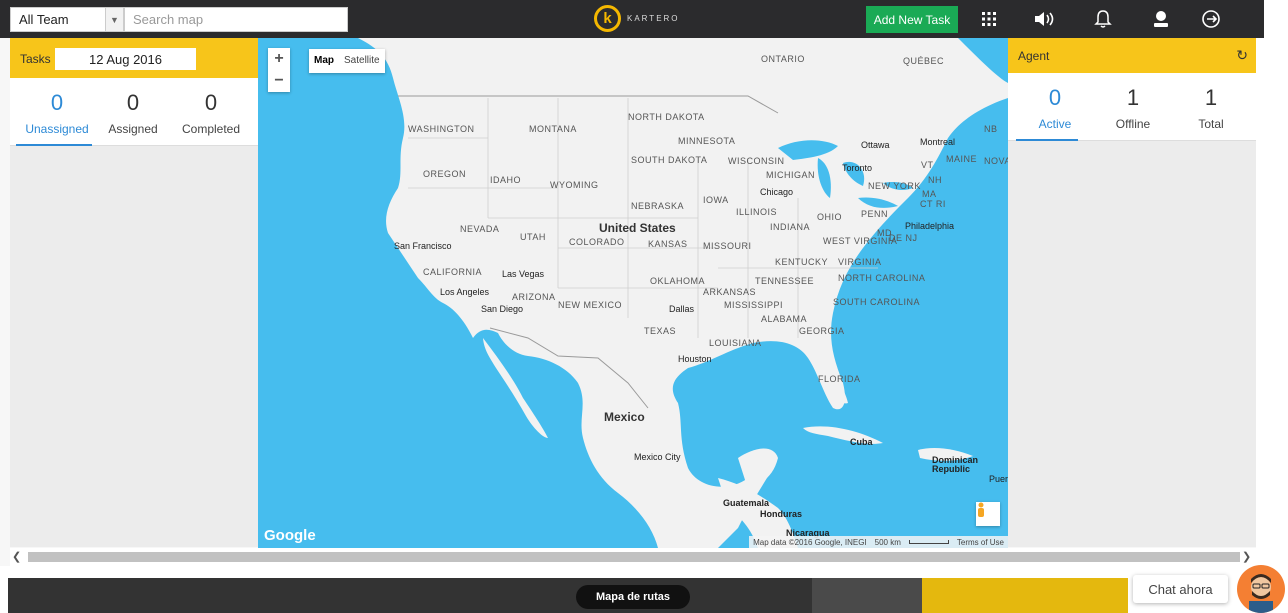 Image resolution: width=1288 pixels, height=613 pixels. What do you see at coordinates (875, 145) in the screenshot?
I see `map-label: Ottawa` at bounding box center [875, 145].